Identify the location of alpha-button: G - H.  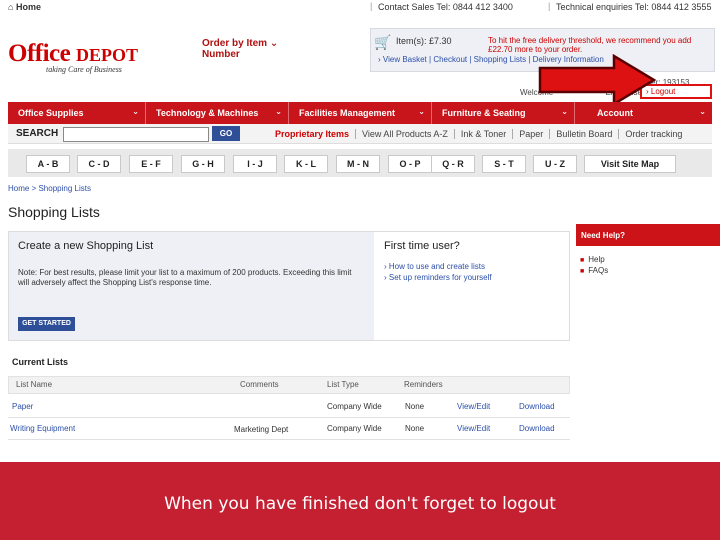
(203, 164).